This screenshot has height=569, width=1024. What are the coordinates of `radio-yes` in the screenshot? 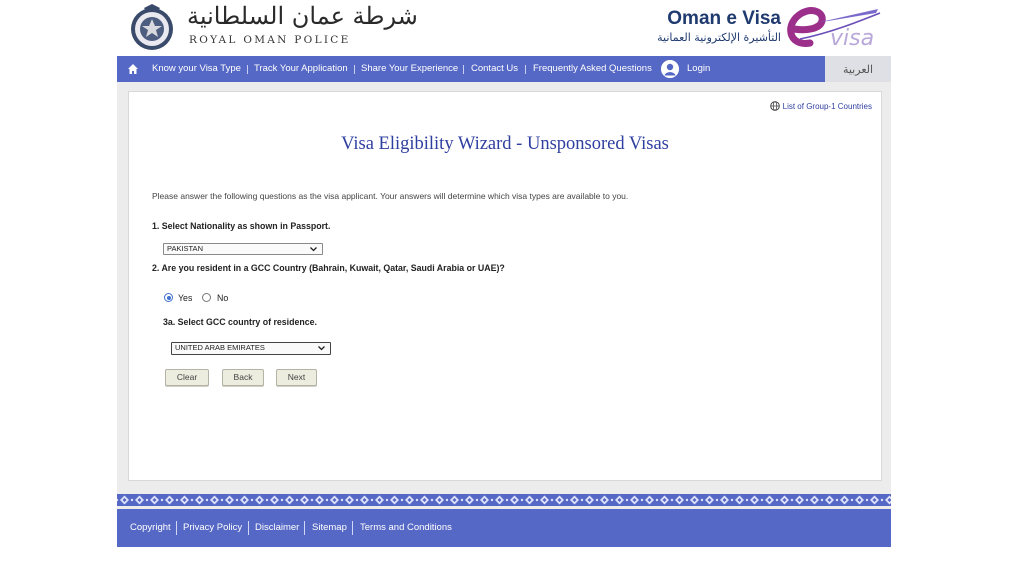 It's located at (168, 297).